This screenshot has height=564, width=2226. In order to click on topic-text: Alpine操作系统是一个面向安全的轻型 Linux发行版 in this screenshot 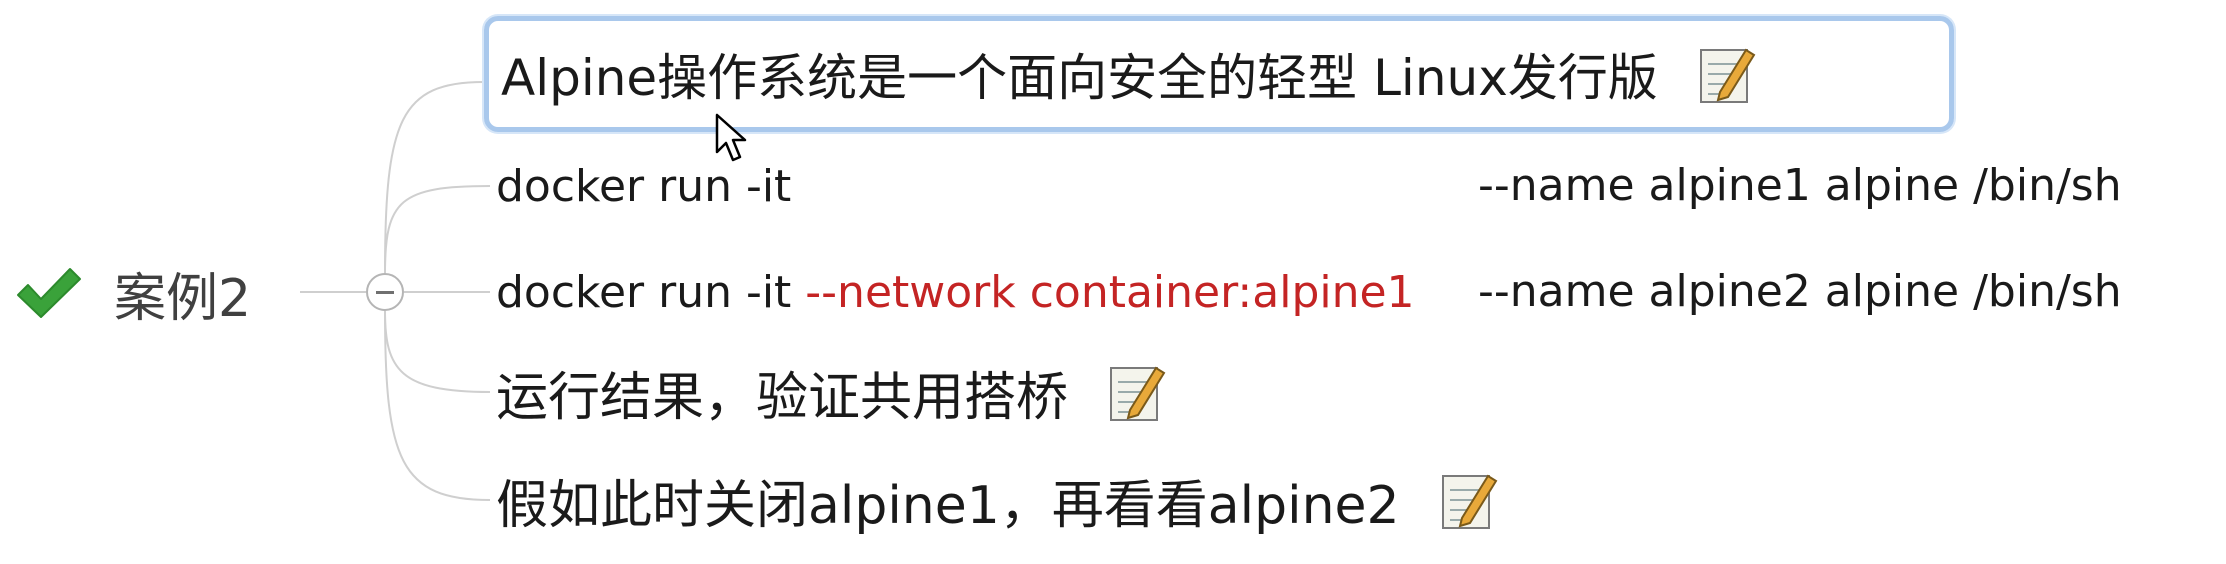, I will do `click(1079, 78)`.